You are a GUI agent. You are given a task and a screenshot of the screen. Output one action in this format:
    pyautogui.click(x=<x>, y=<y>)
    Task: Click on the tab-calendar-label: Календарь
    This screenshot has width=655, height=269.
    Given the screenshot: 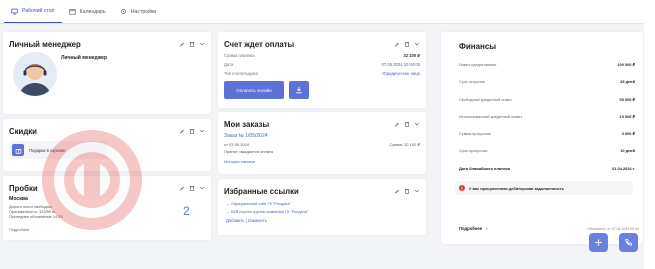 What is the action you would take?
    pyautogui.click(x=92, y=11)
    